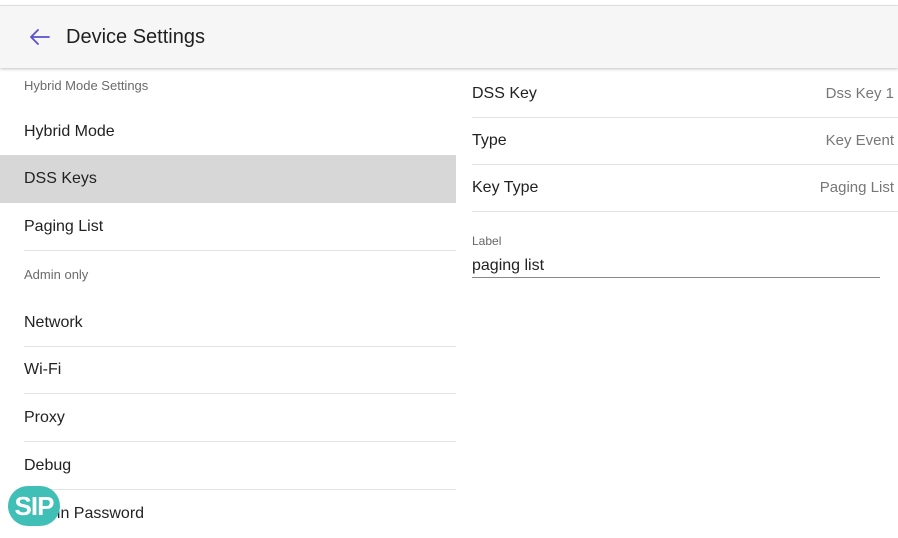 The image size is (898, 538). Describe the element at coordinates (859, 140) in the screenshot. I see `type-value: Key Event` at that location.